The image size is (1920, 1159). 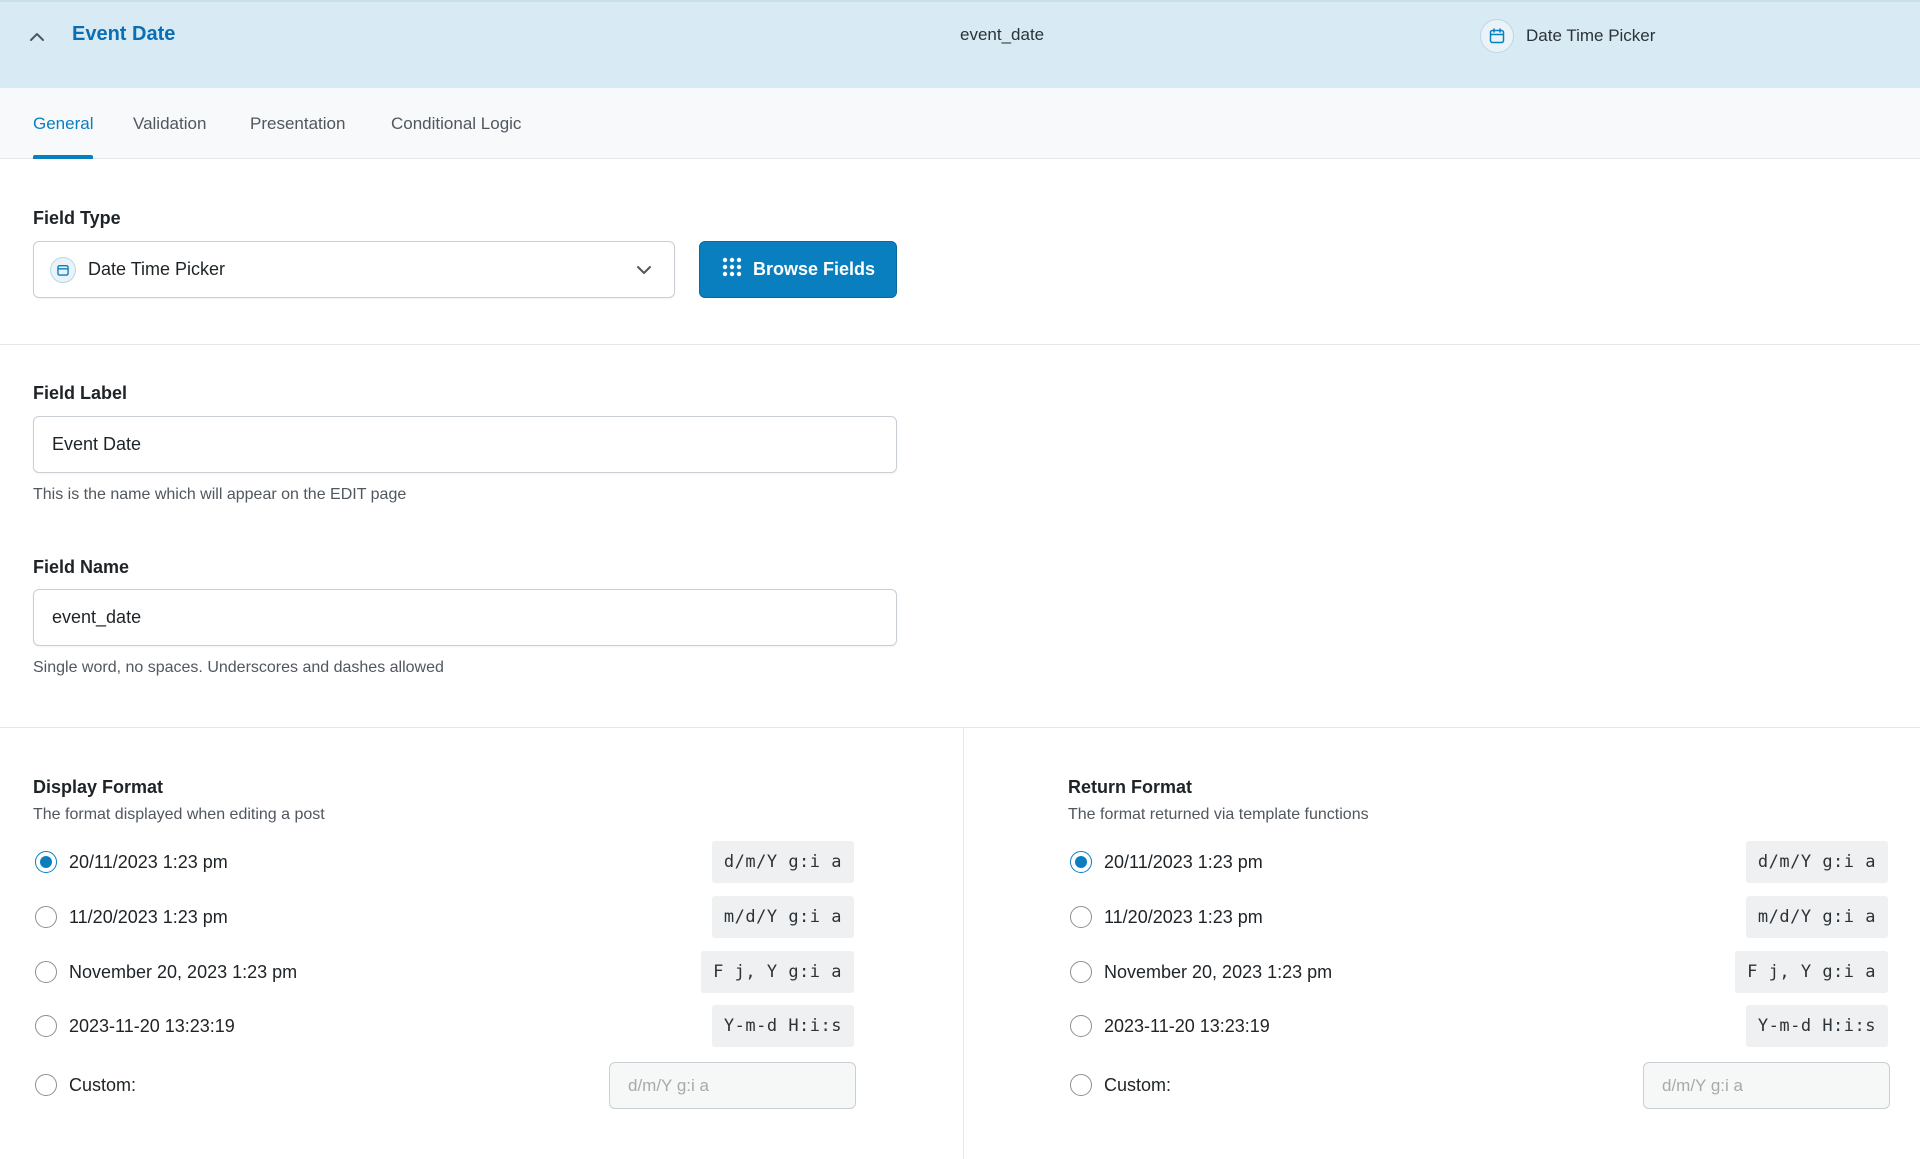 I want to click on return-format-custom-input, so click(x=1766, y=1085).